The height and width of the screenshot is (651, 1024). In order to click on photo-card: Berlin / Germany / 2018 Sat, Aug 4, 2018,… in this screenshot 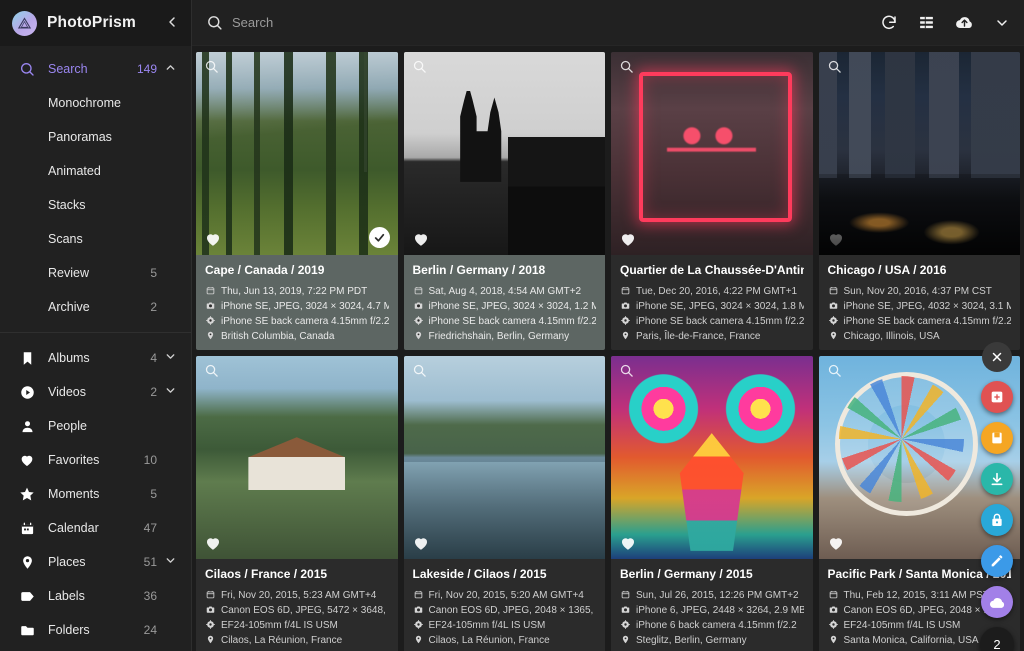, I will do `click(504, 201)`.